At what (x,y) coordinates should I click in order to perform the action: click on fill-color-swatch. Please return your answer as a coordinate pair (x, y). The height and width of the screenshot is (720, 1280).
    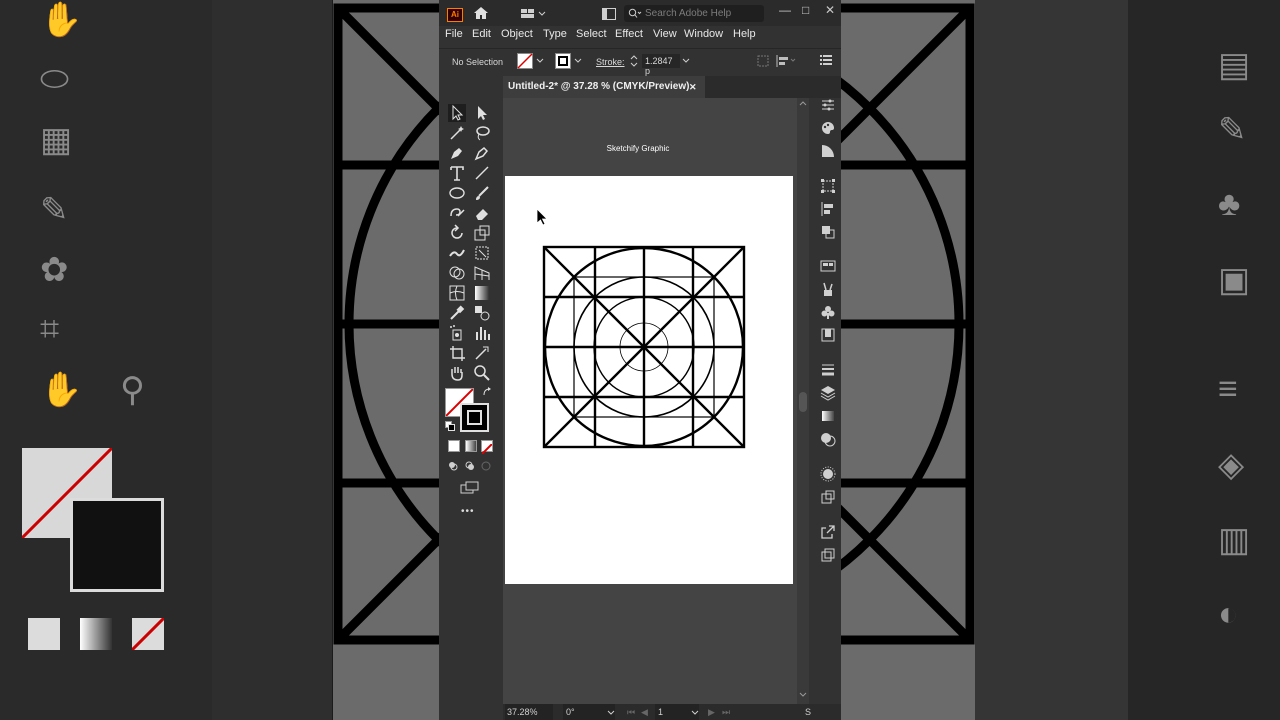
    Looking at the image, I should click on (525, 61).